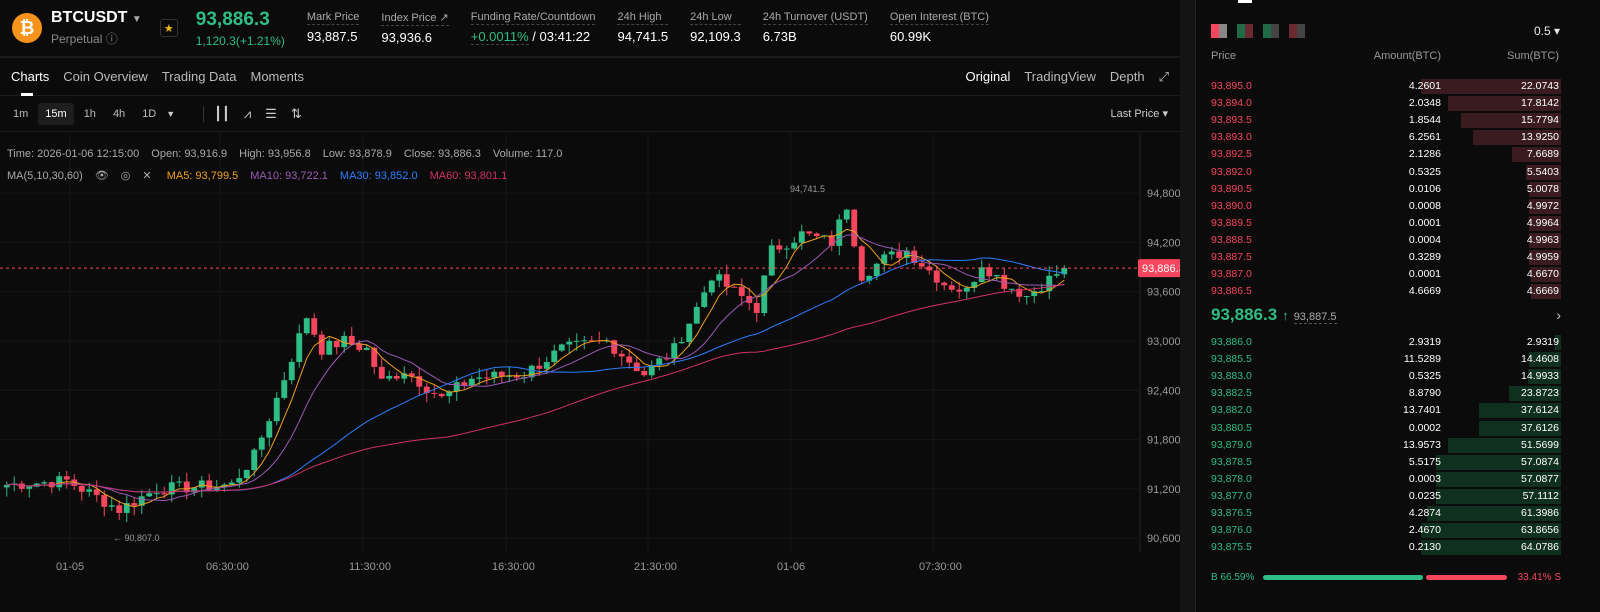 The width and height of the screenshot is (1600, 612). Describe the element at coordinates (1386, 479) in the screenshot. I see `bid-row: 93,878.0 0.0003 57.0877` at that location.